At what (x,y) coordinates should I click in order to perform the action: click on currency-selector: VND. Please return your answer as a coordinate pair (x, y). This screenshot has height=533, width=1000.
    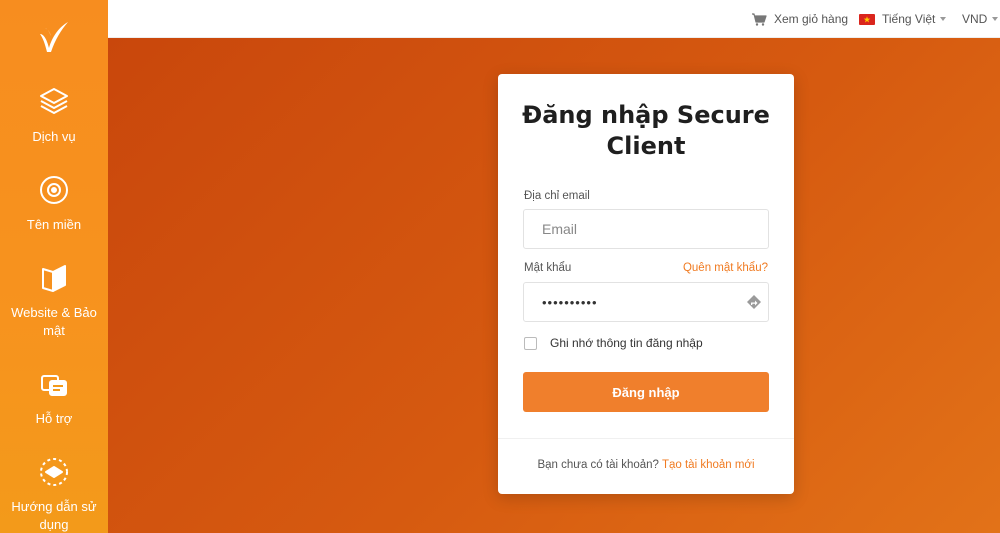
    Looking at the image, I should click on (980, 19).